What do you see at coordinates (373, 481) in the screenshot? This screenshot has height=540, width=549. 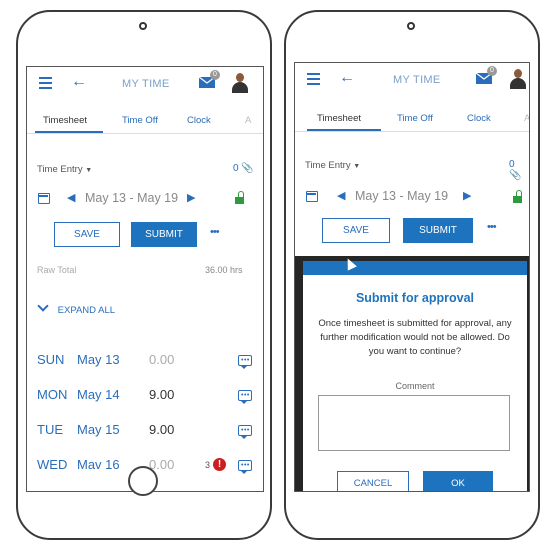 I see `cancel-button: CANCEL` at bounding box center [373, 481].